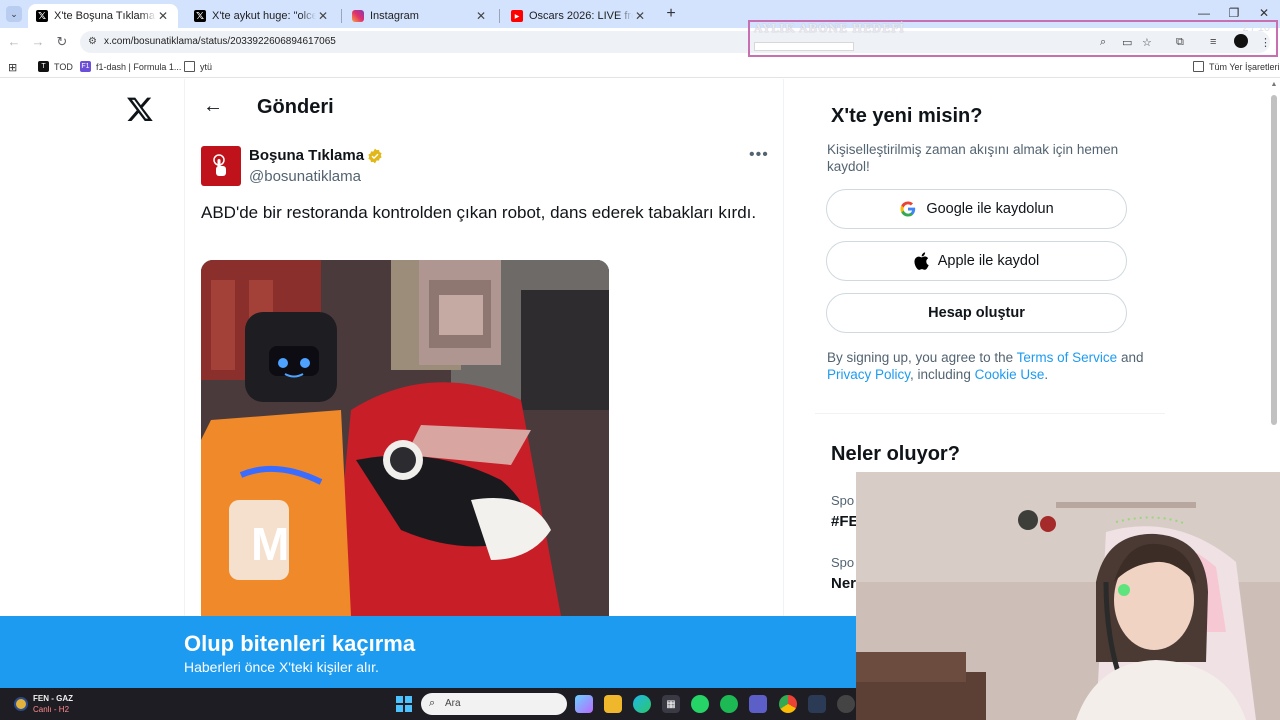 This screenshot has height=720, width=1280. Describe the element at coordinates (1132, 357) in the screenshot. I see `terms-and: and` at that location.